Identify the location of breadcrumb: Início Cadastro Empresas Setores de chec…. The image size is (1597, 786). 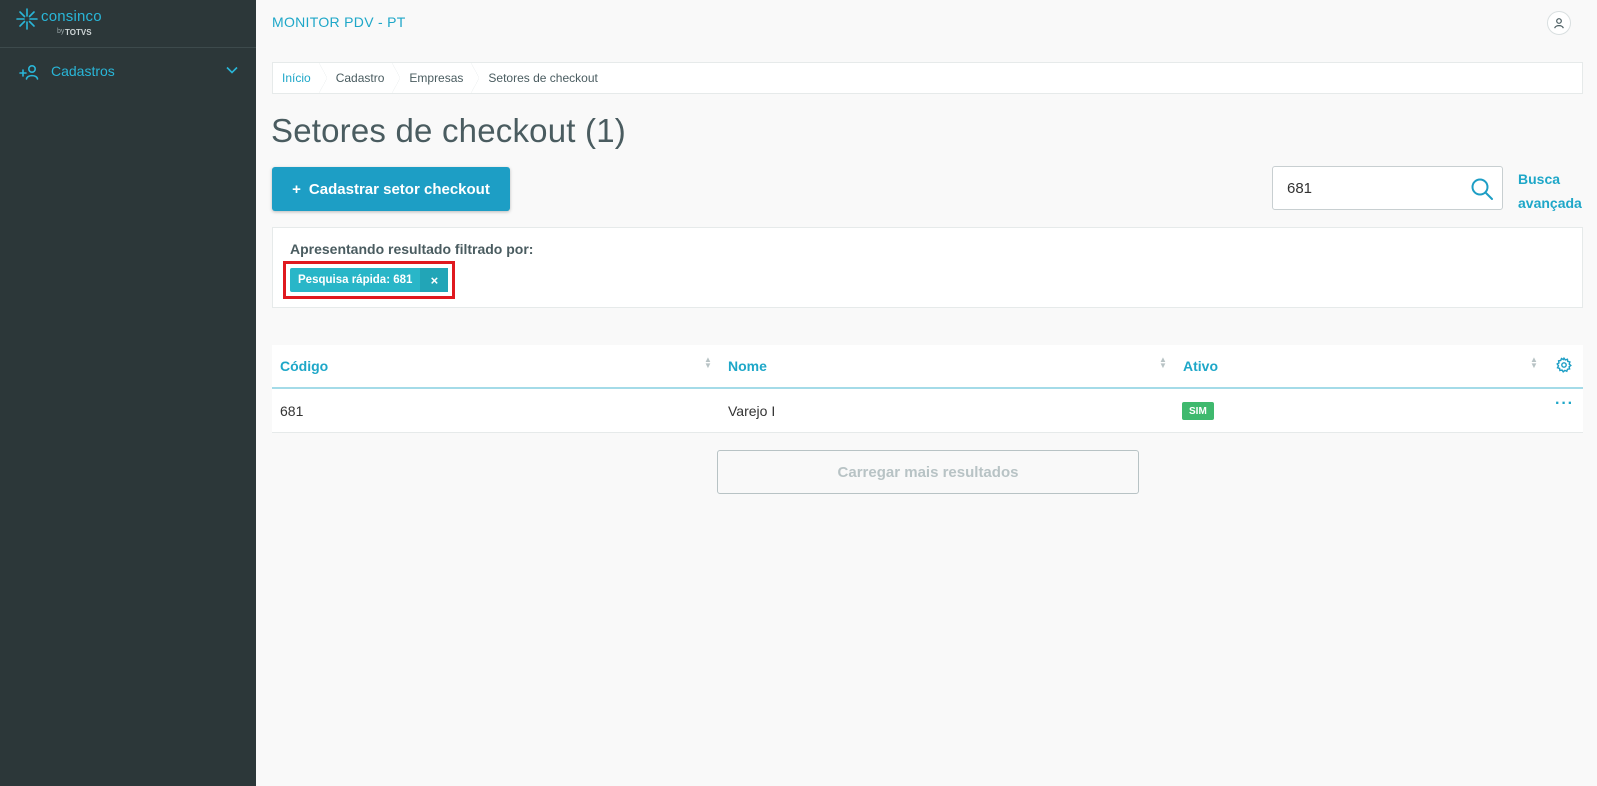
(927, 78).